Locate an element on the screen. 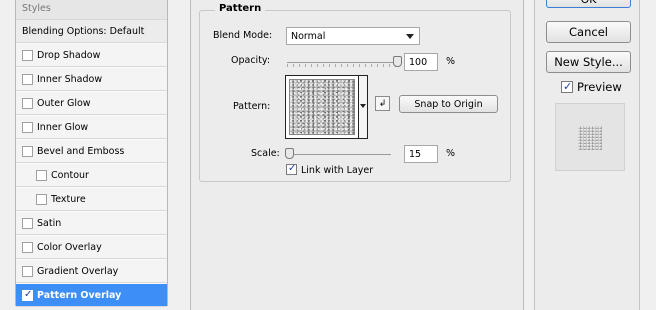  style-item-label: Inner Shadow is located at coordinates (70, 79).